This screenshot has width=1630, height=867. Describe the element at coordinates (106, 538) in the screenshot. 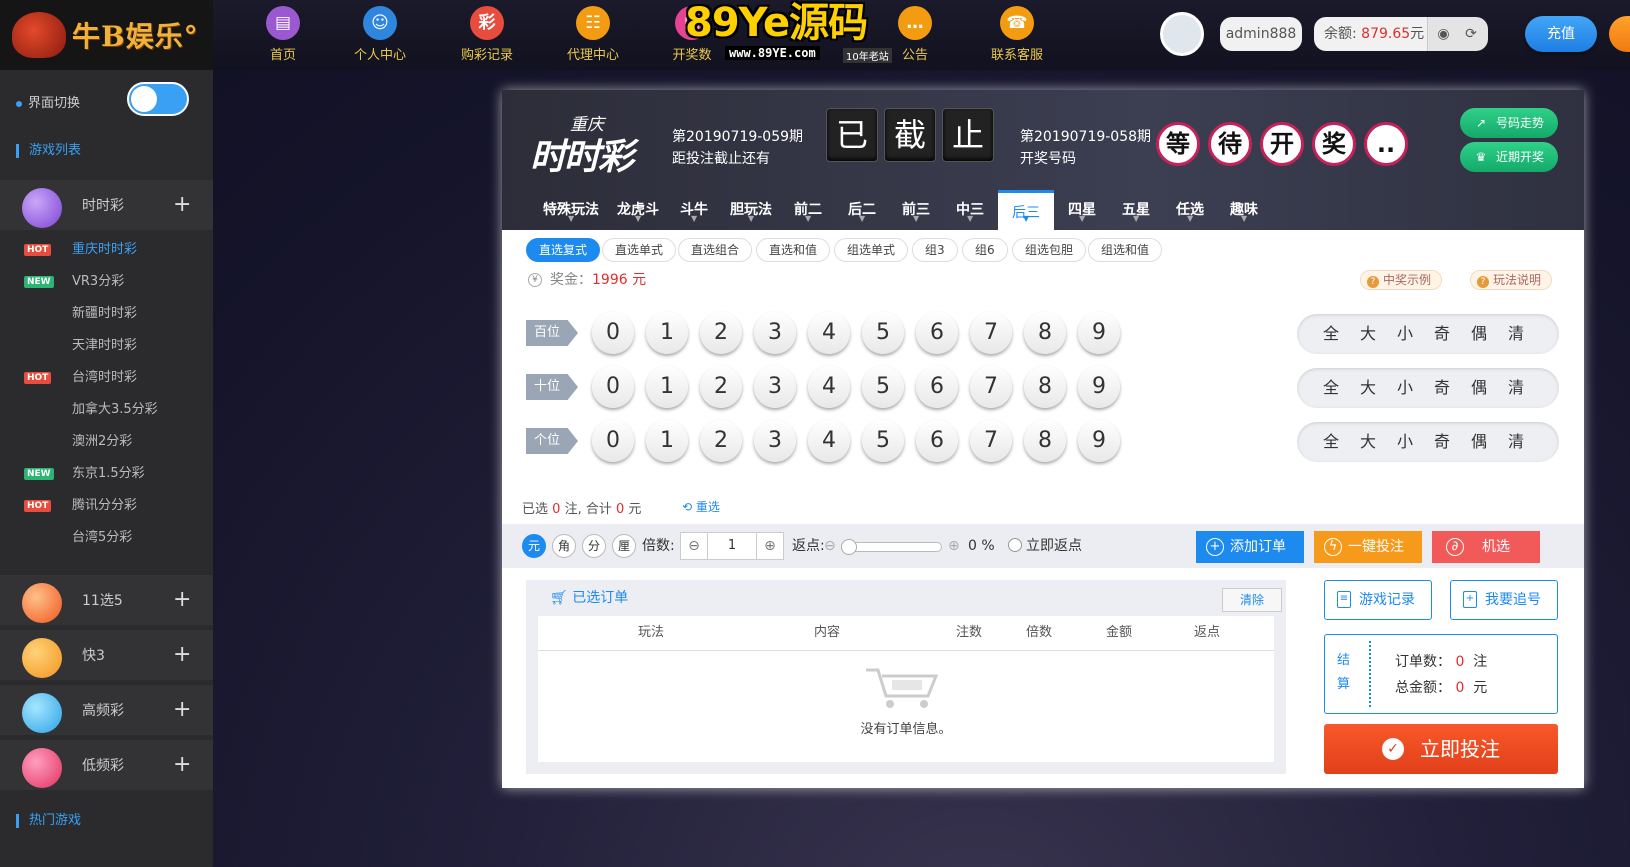

I see `game-item: 台湾5分彩` at that location.